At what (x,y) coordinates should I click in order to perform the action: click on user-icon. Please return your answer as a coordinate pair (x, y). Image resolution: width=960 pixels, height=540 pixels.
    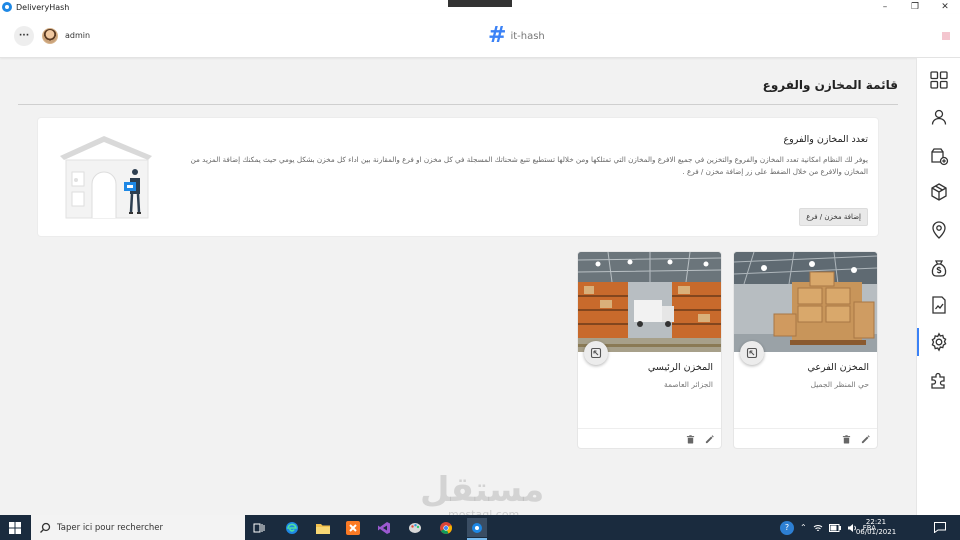
    Looking at the image, I should click on (939, 117).